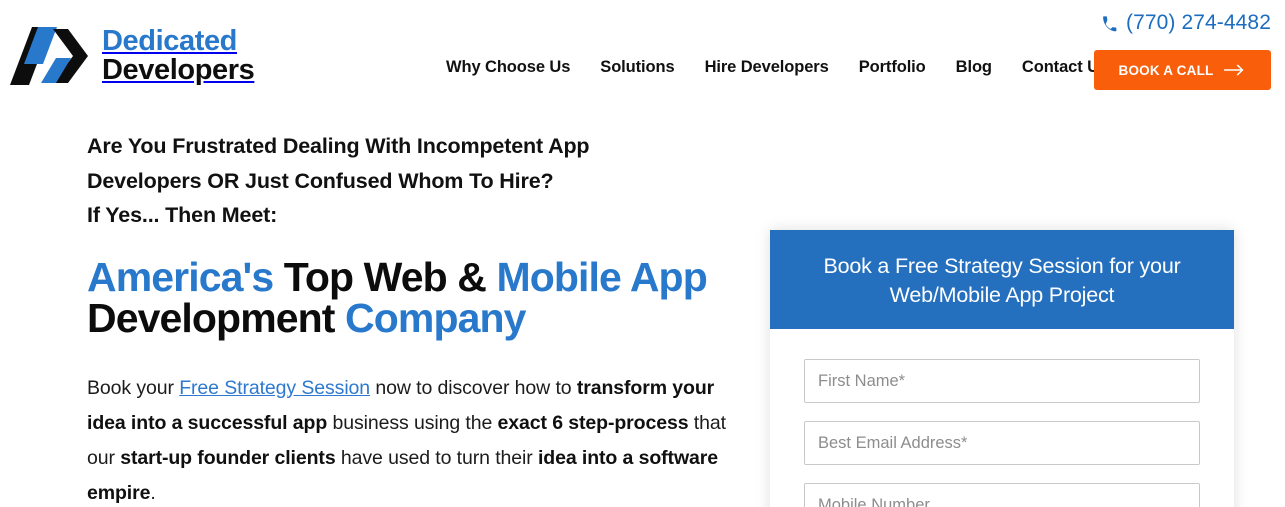 The image size is (1285, 507). What do you see at coordinates (1110, 23) in the screenshot?
I see `phone-icon` at bounding box center [1110, 23].